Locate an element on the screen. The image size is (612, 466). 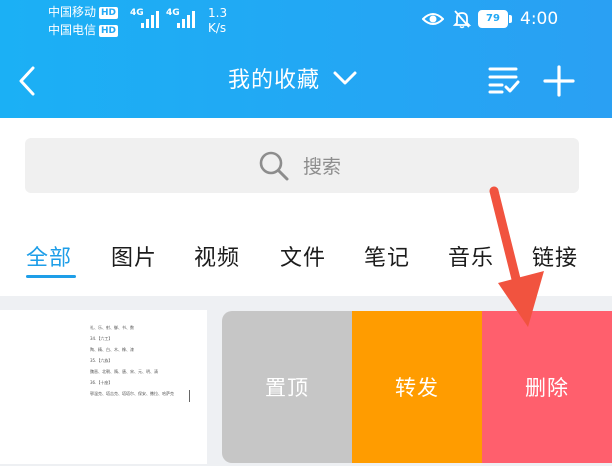
status-bar: 中国移动 HD 中国电信 HD 4G 4G 1.3 K/s 79 4:00 is located at coordinates (306, 21).